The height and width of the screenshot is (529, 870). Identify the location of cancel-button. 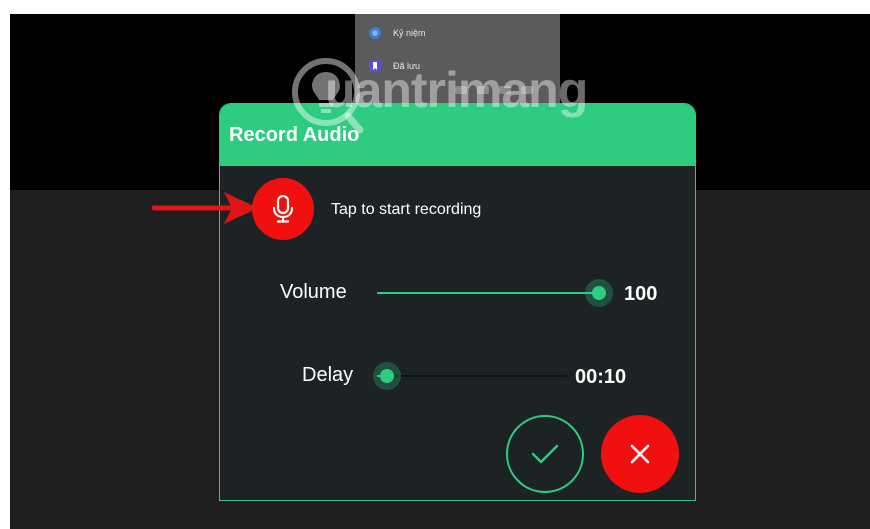
(640, 454).